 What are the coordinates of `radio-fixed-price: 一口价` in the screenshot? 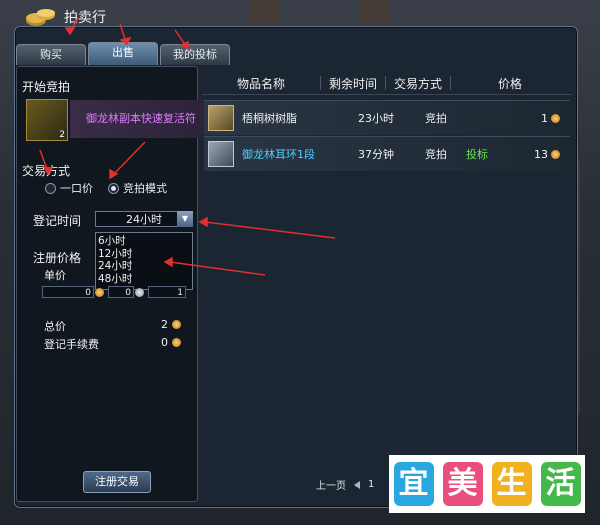 It's located at (69, 188).